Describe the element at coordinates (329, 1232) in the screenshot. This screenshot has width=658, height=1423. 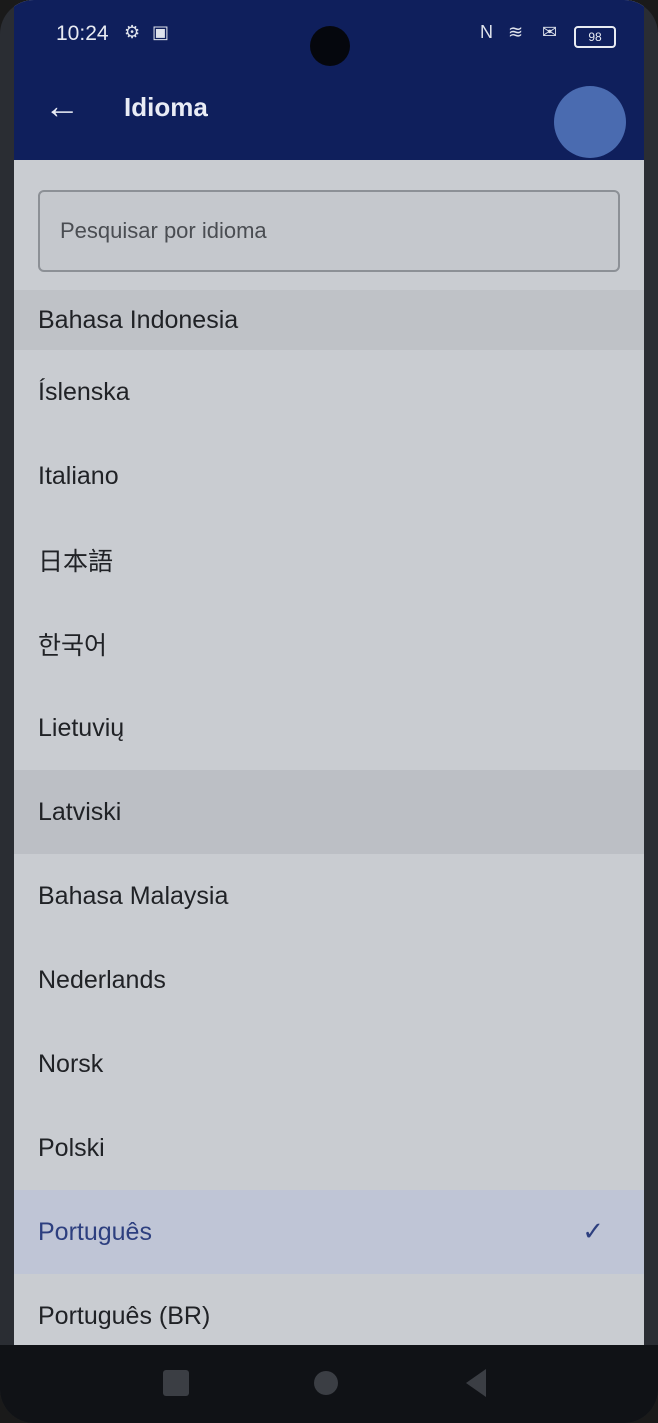
I see `language-item-portugues: Português ✓` at that location.